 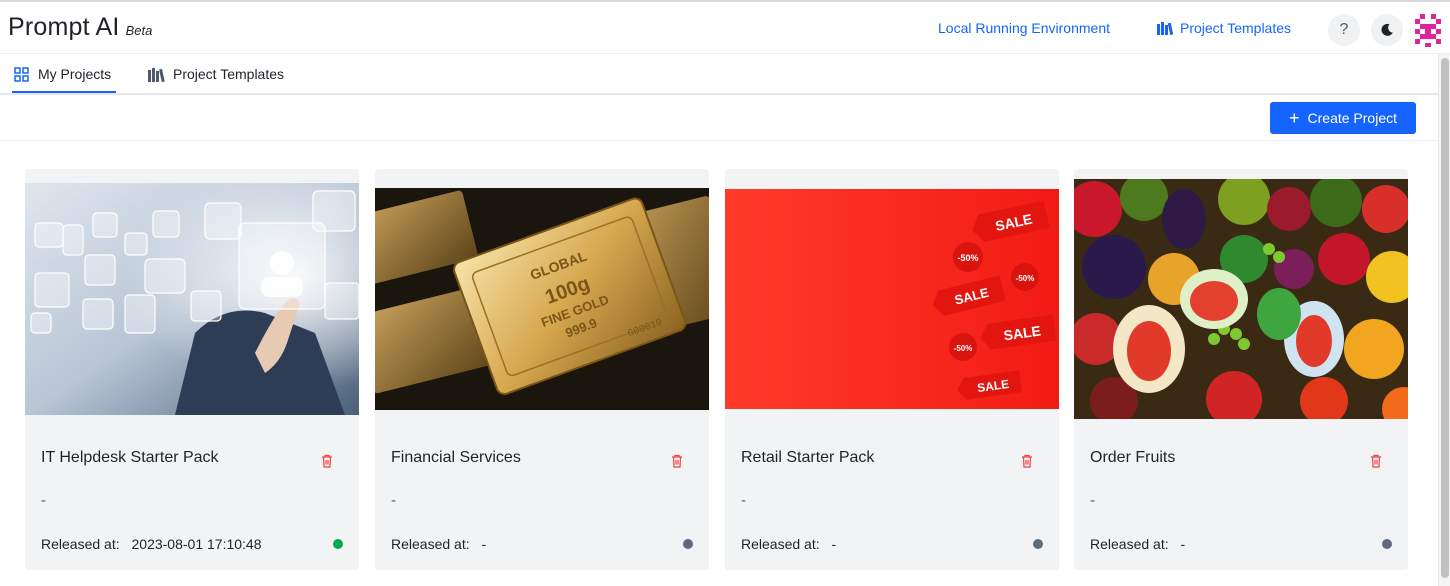 What do you see at coordinates (130, 457) in the screenshot?
I see `project-title: IT Helpdesk Starter Pack` at bounding box center [130, 457].